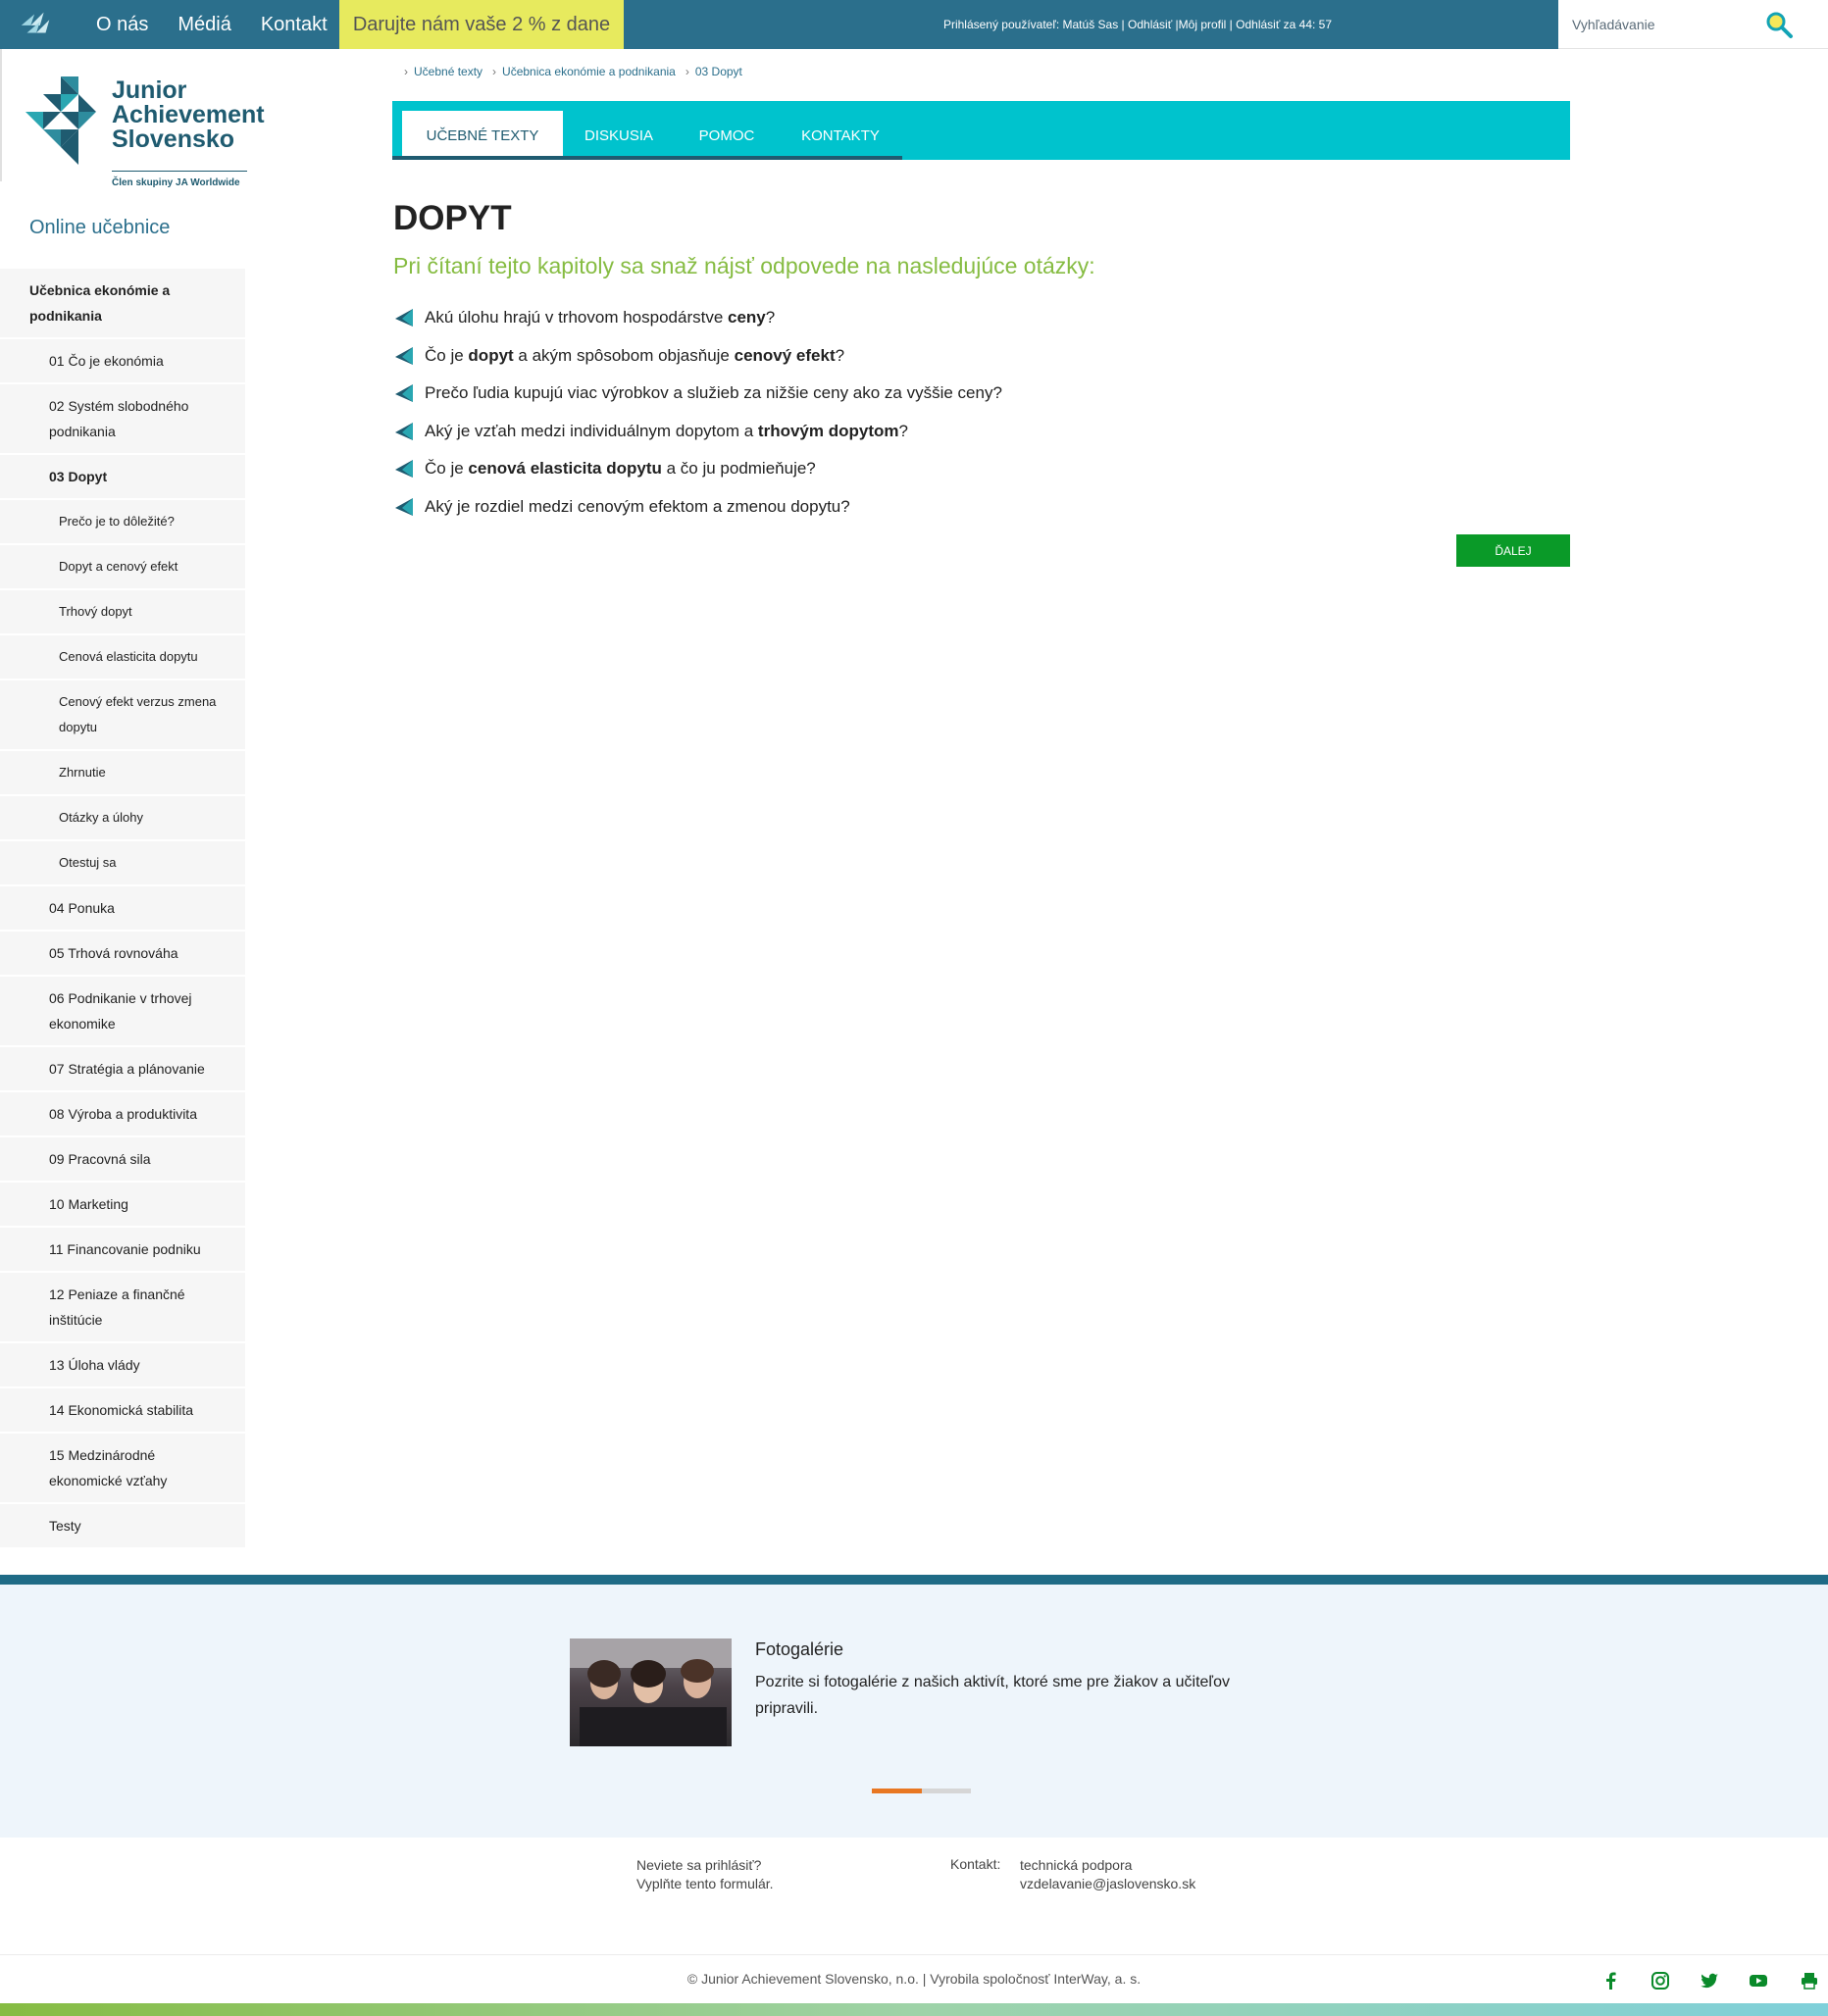  Describe the element at coordinates (1809, 1981) in the screenshot. I see `print-icon` at that location.